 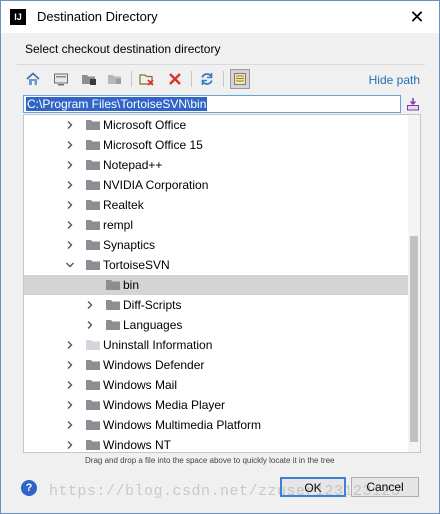 What do you see at coordinates (156, 185) in the screenshot?
I see `tree-row-label: NVIDIA Corporation` at bounding box center [156, 185].